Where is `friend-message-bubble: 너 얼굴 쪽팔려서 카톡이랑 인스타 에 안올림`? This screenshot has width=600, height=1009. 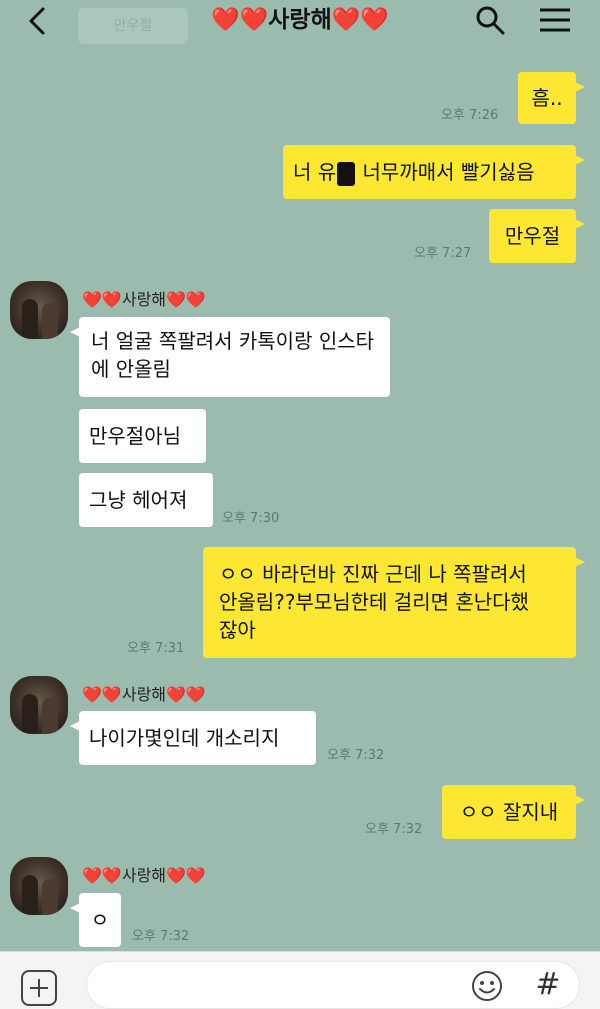 friend-message-bubble: 너 얼굴 쪽팔려서 카톡이랑 인스타 에 안올림 is located at coordinates (230, 357).